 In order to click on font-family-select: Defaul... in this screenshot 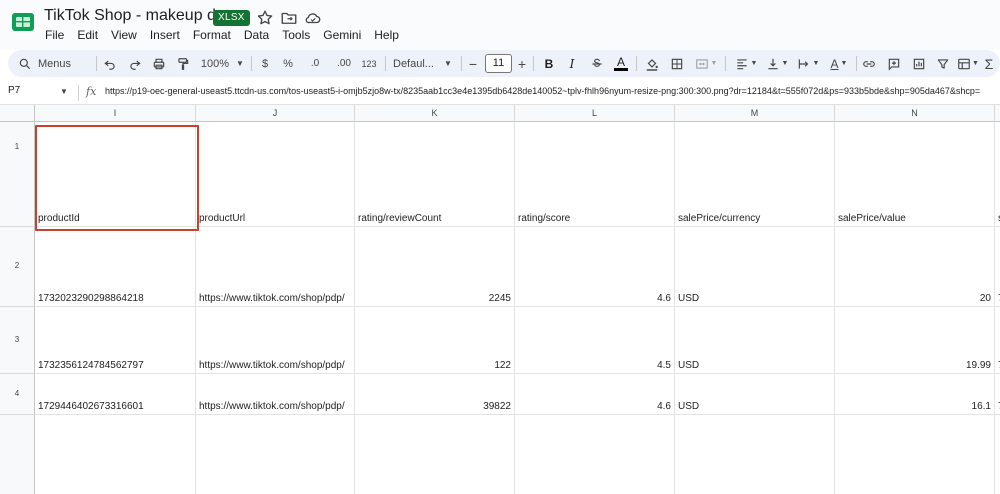, I will do `click(418, 63)`.